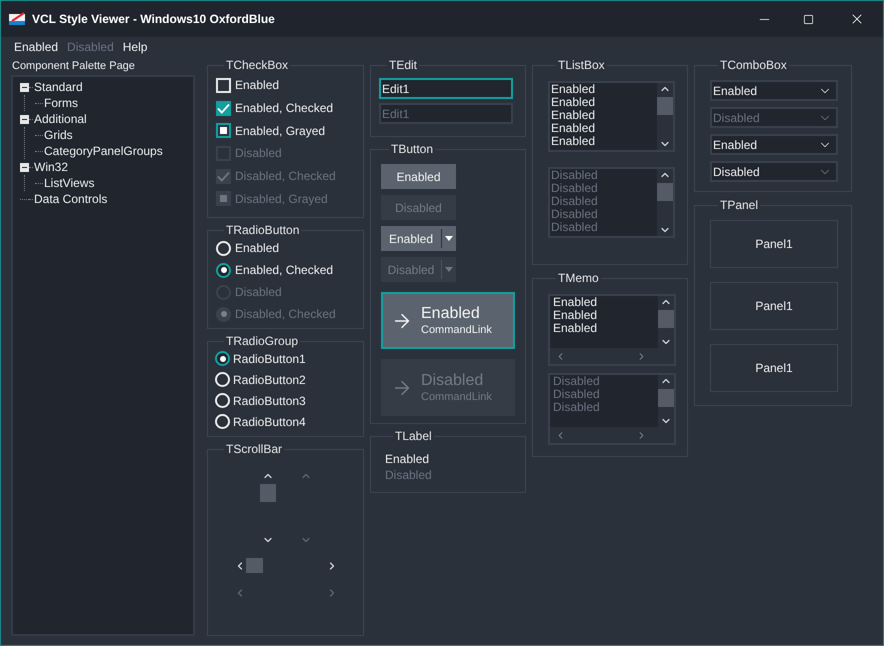  Describe the element at coordinates (284, 270) in the screenshot. I see `radio-label: Enabled, Checked` at that location.